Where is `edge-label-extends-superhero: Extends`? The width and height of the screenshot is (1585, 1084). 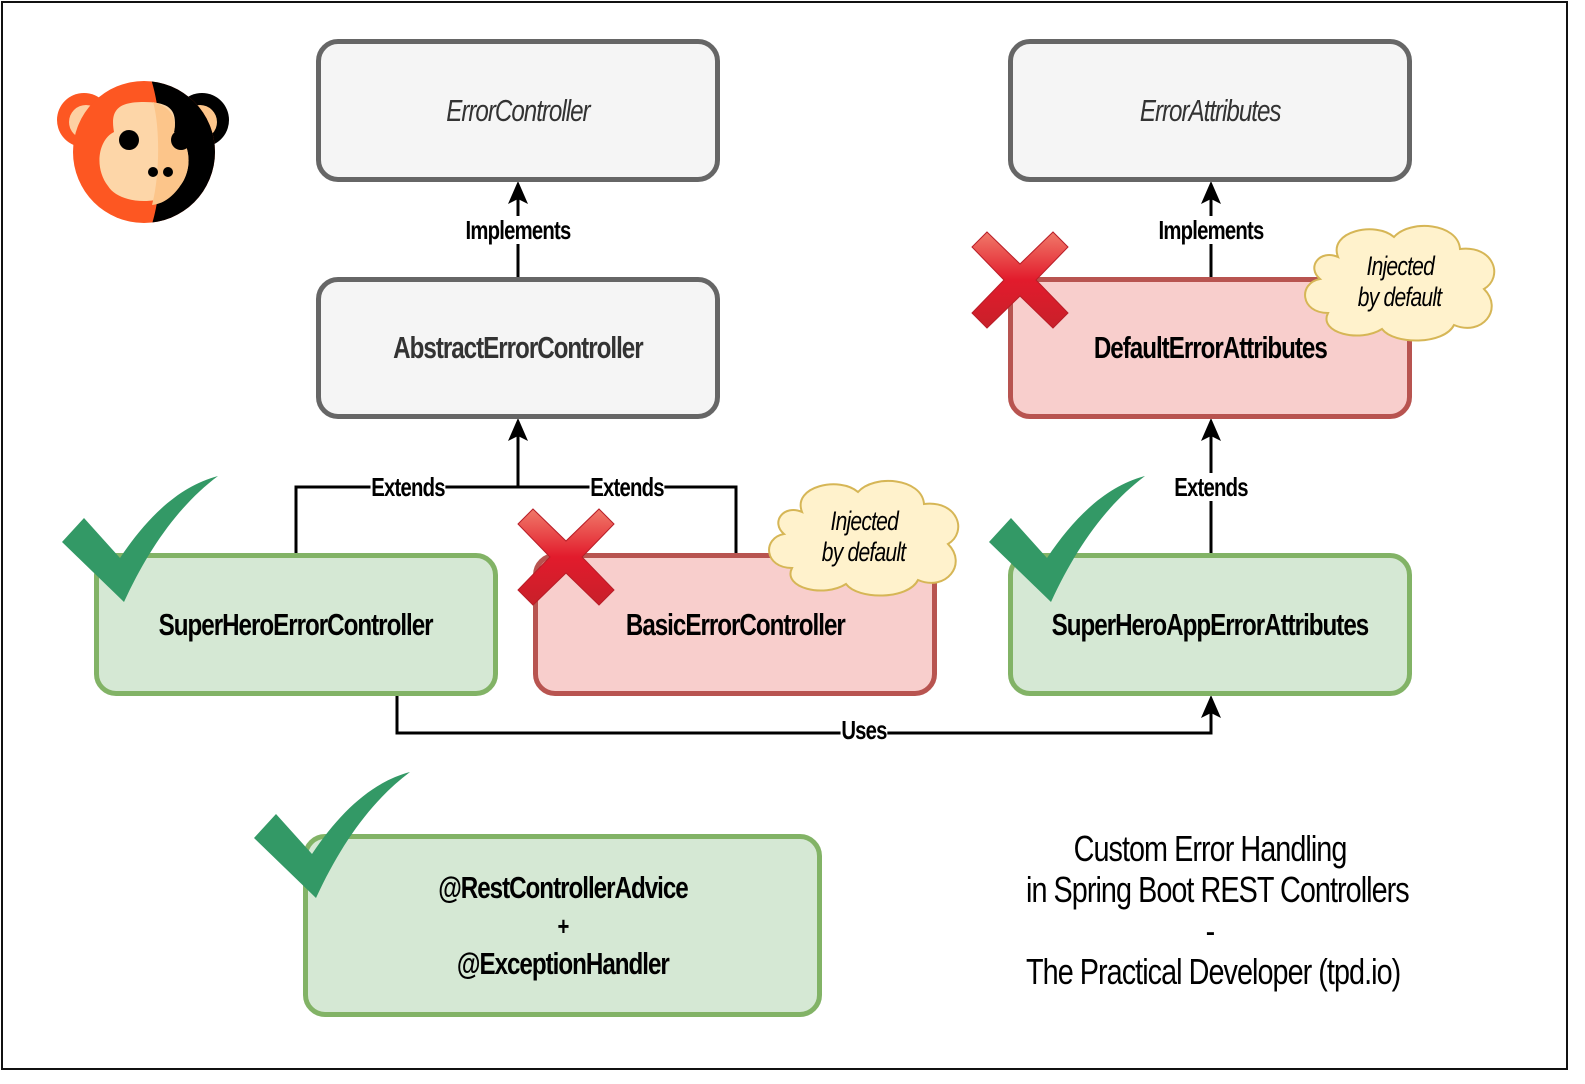 edge-label-extends-superhero: Extends is located at coordinates (408, 487).